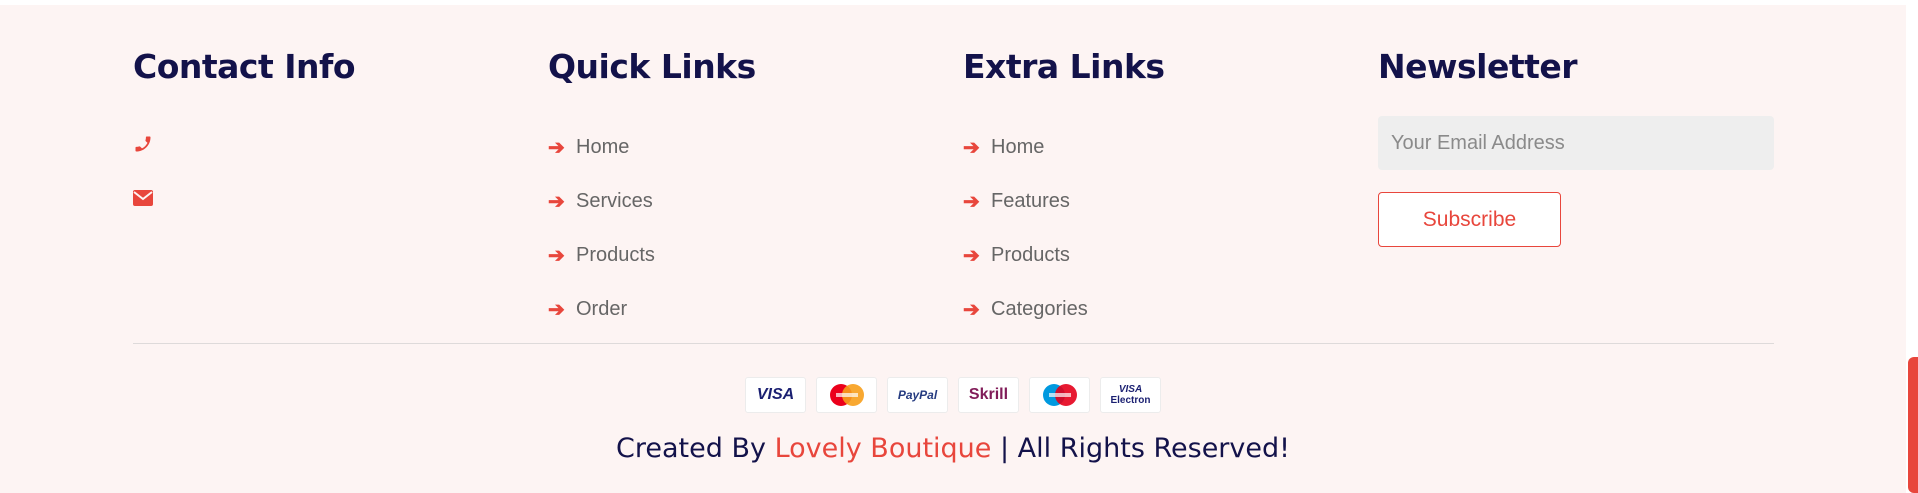 This screenshot has height=493, width=1918. I want to click on quick-link-home: ➔ Home, so click(601, 147).